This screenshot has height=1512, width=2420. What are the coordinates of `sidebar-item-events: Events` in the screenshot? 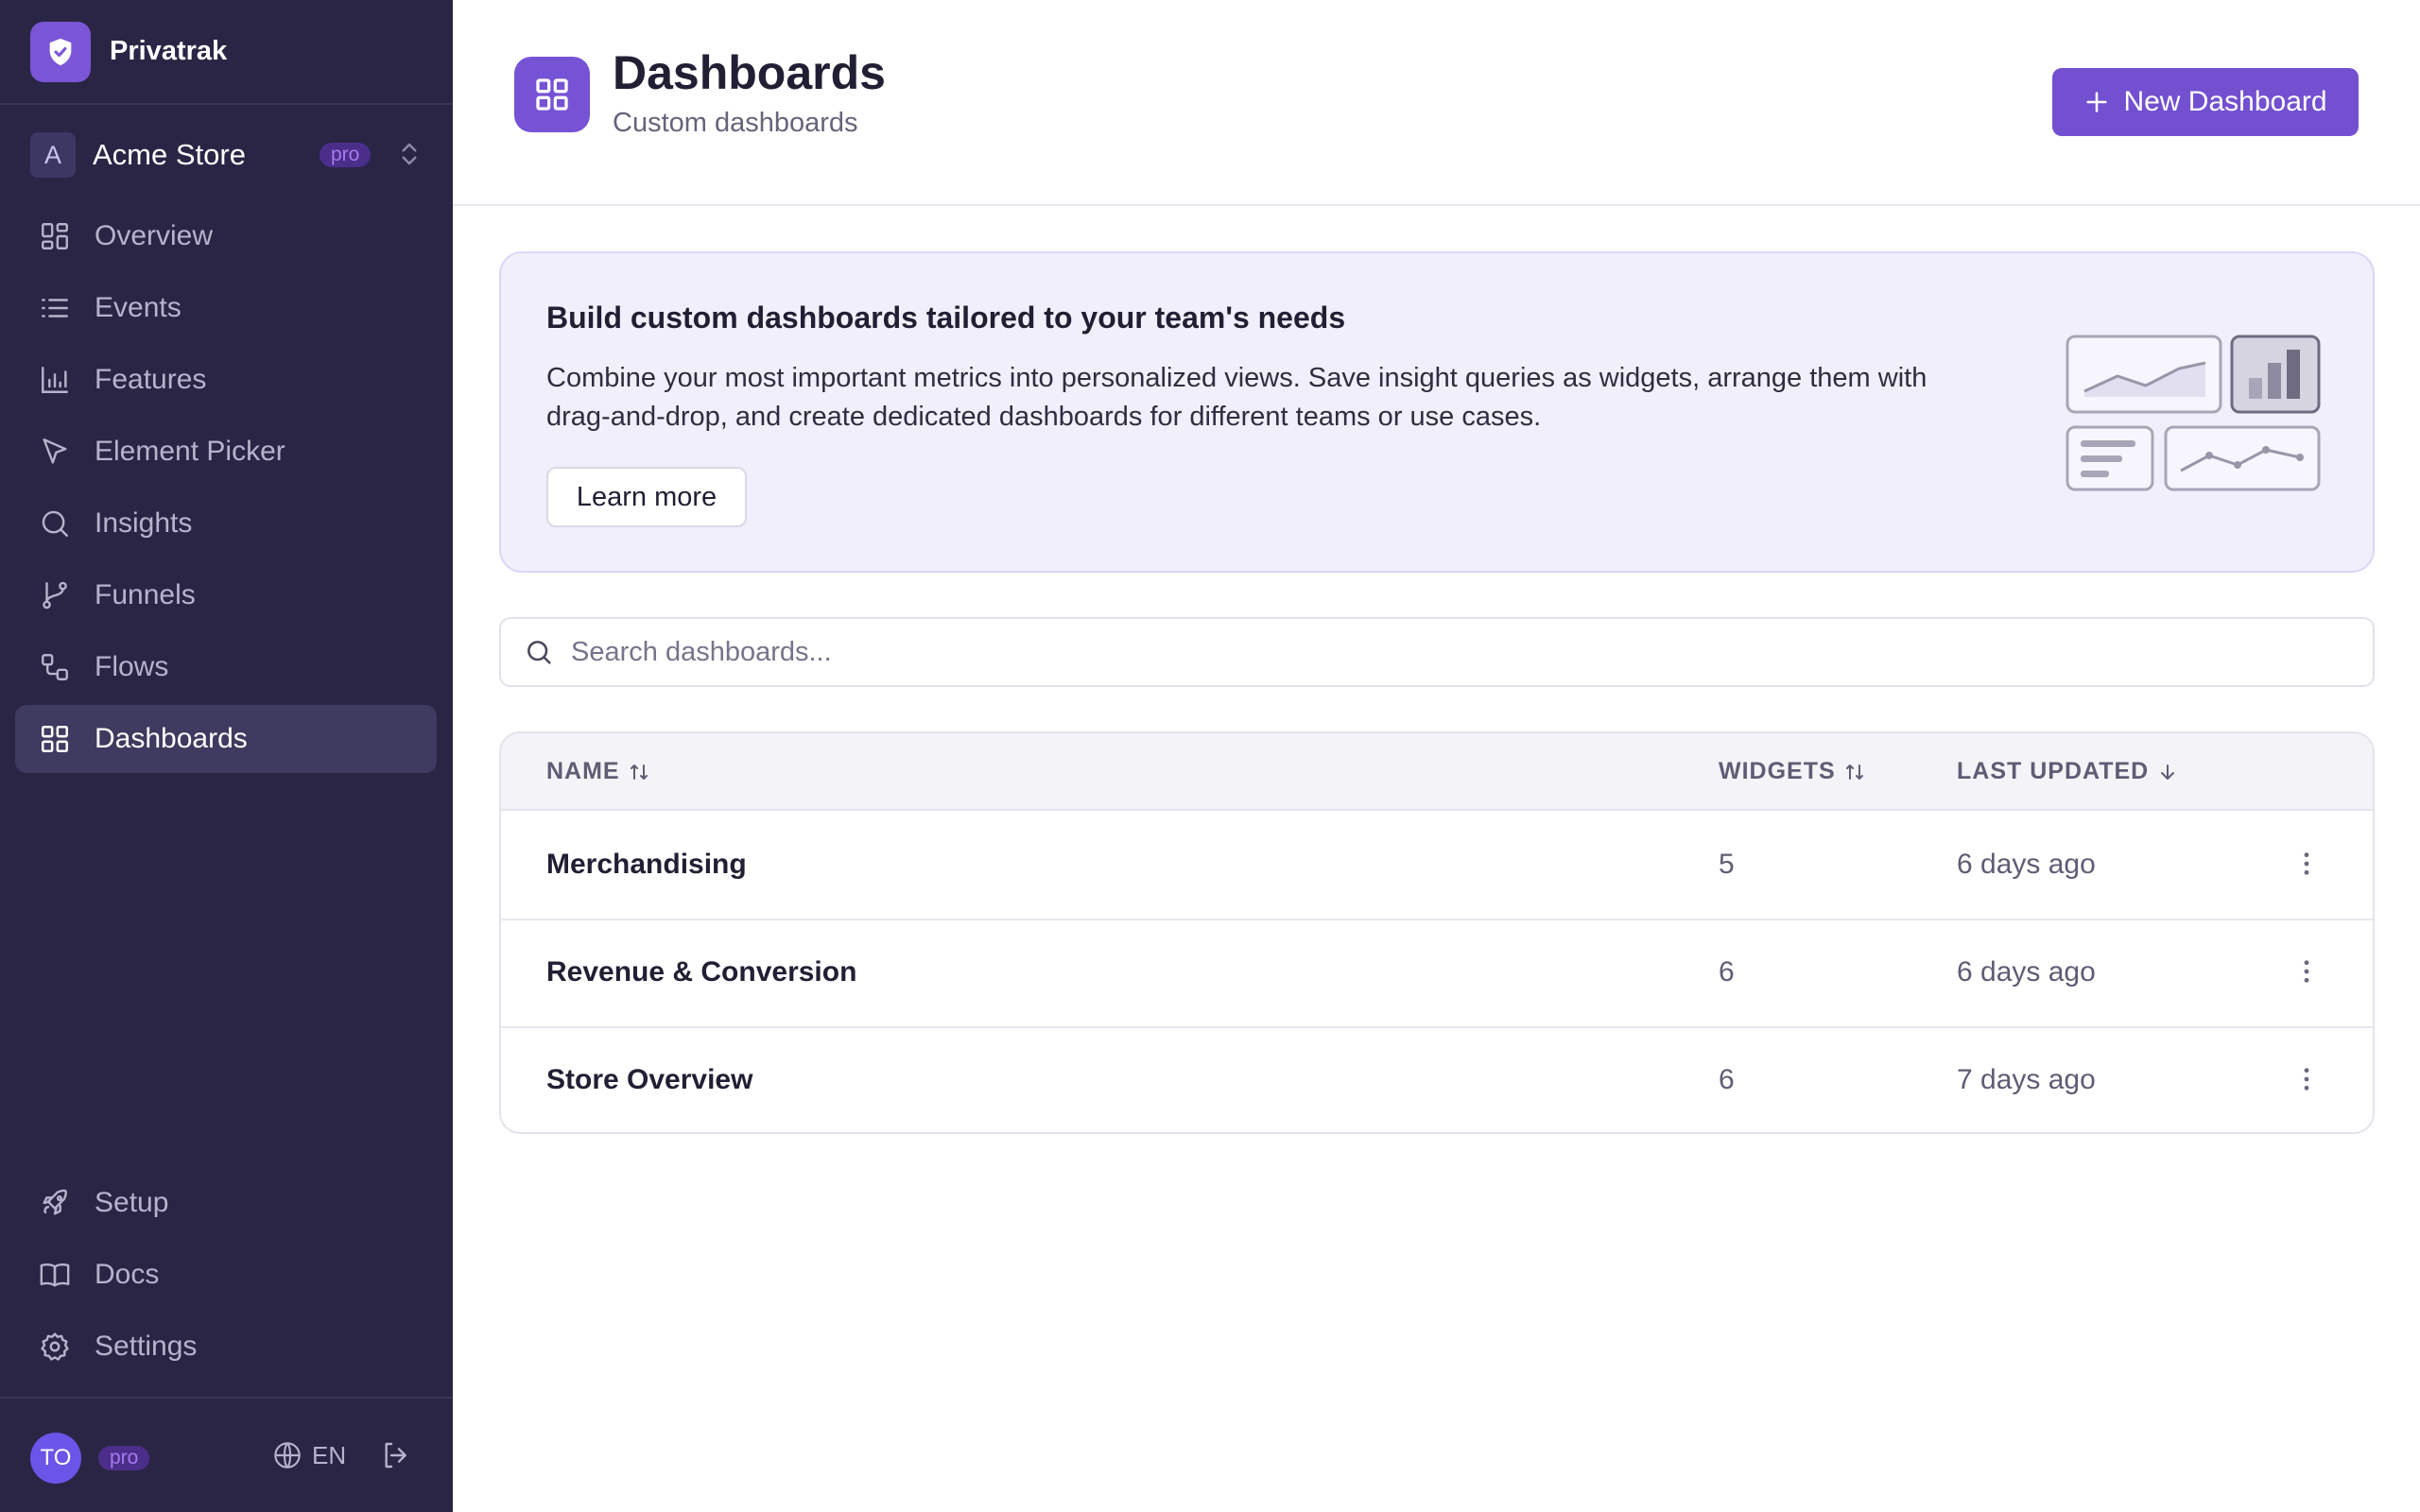 It's located at (226, 308).